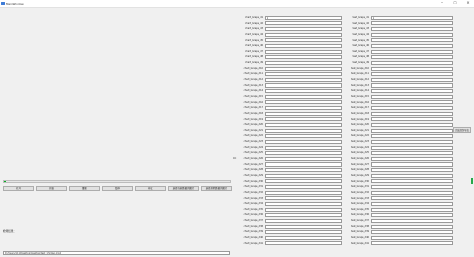 Image resolution: width=474 pixels, height=257 pixels. Describe the element at coordinates (442, 3) in the screenshot. I see `minimize-icon: –` at that location.